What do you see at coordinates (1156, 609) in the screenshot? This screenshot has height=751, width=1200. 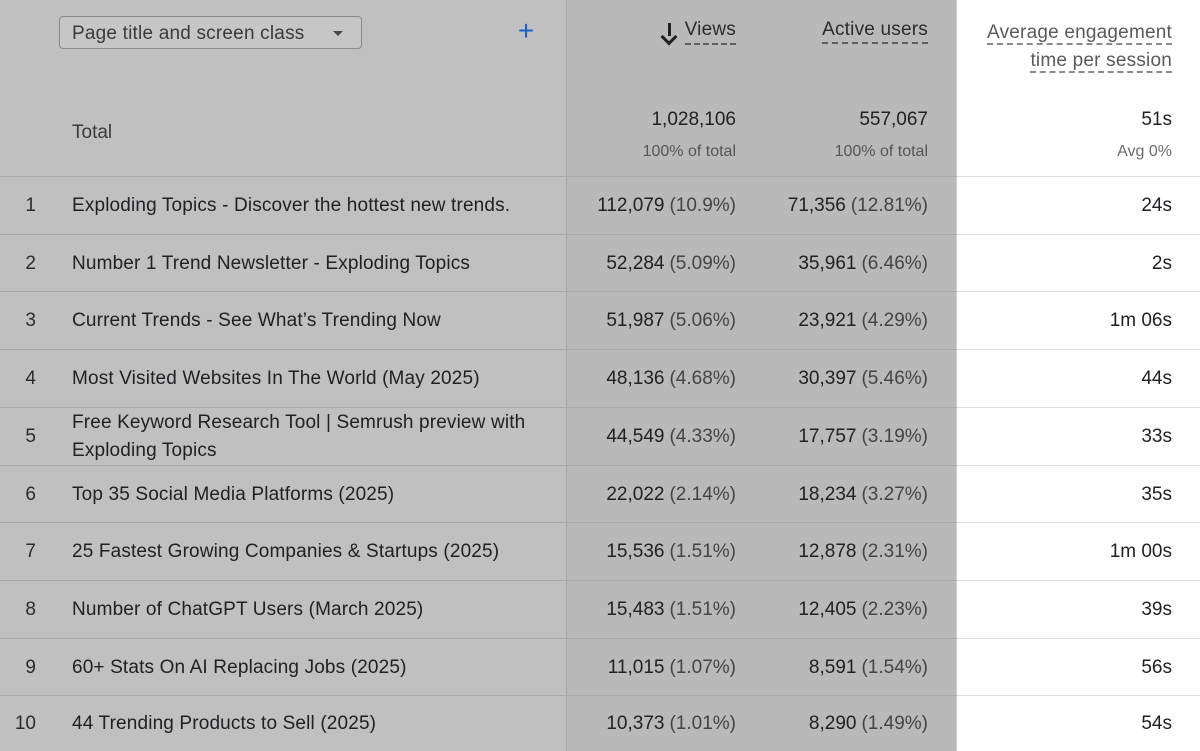 I see `row-engagement: 39s` at bounding box center [1156, 609].